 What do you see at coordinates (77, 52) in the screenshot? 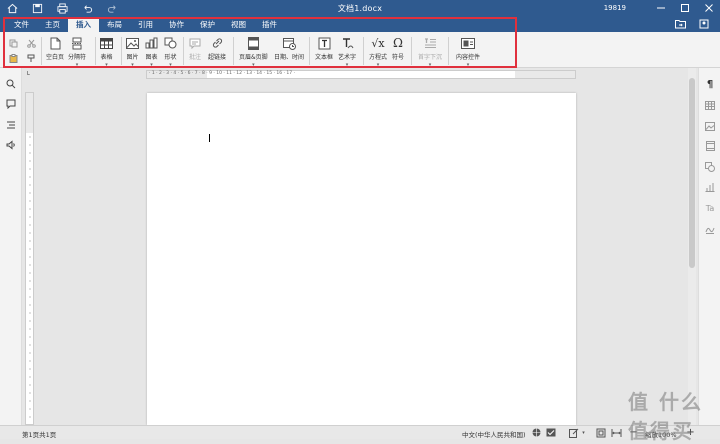
I see `separator-button: 分隔符 ▾` at bounding box center [77, 52].